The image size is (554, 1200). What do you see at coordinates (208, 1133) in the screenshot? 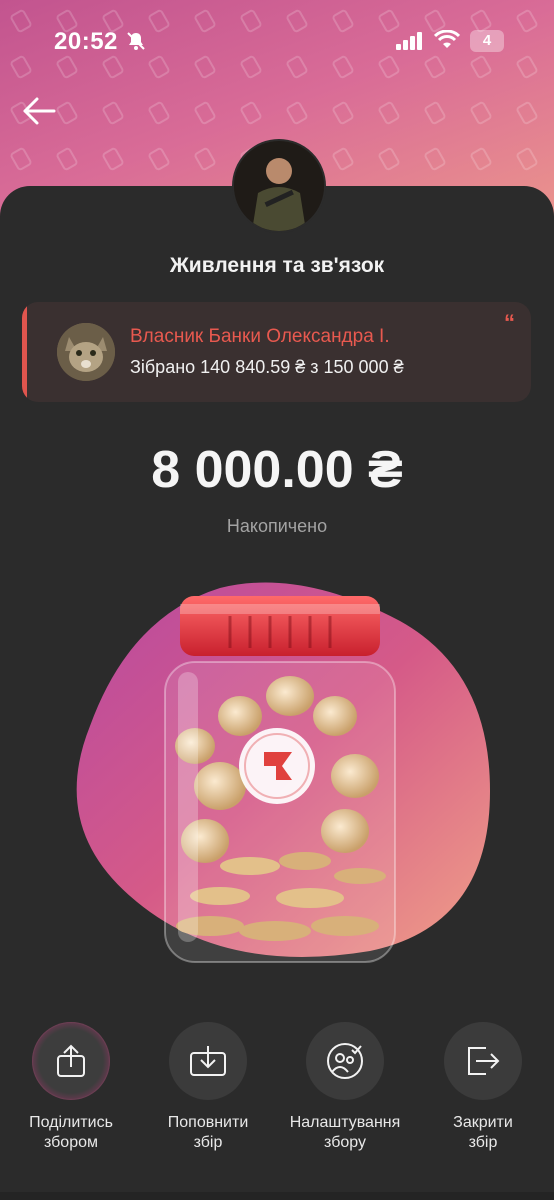
I see `top-up-label: Поповнити збір` at bounding box center [208, 1133].